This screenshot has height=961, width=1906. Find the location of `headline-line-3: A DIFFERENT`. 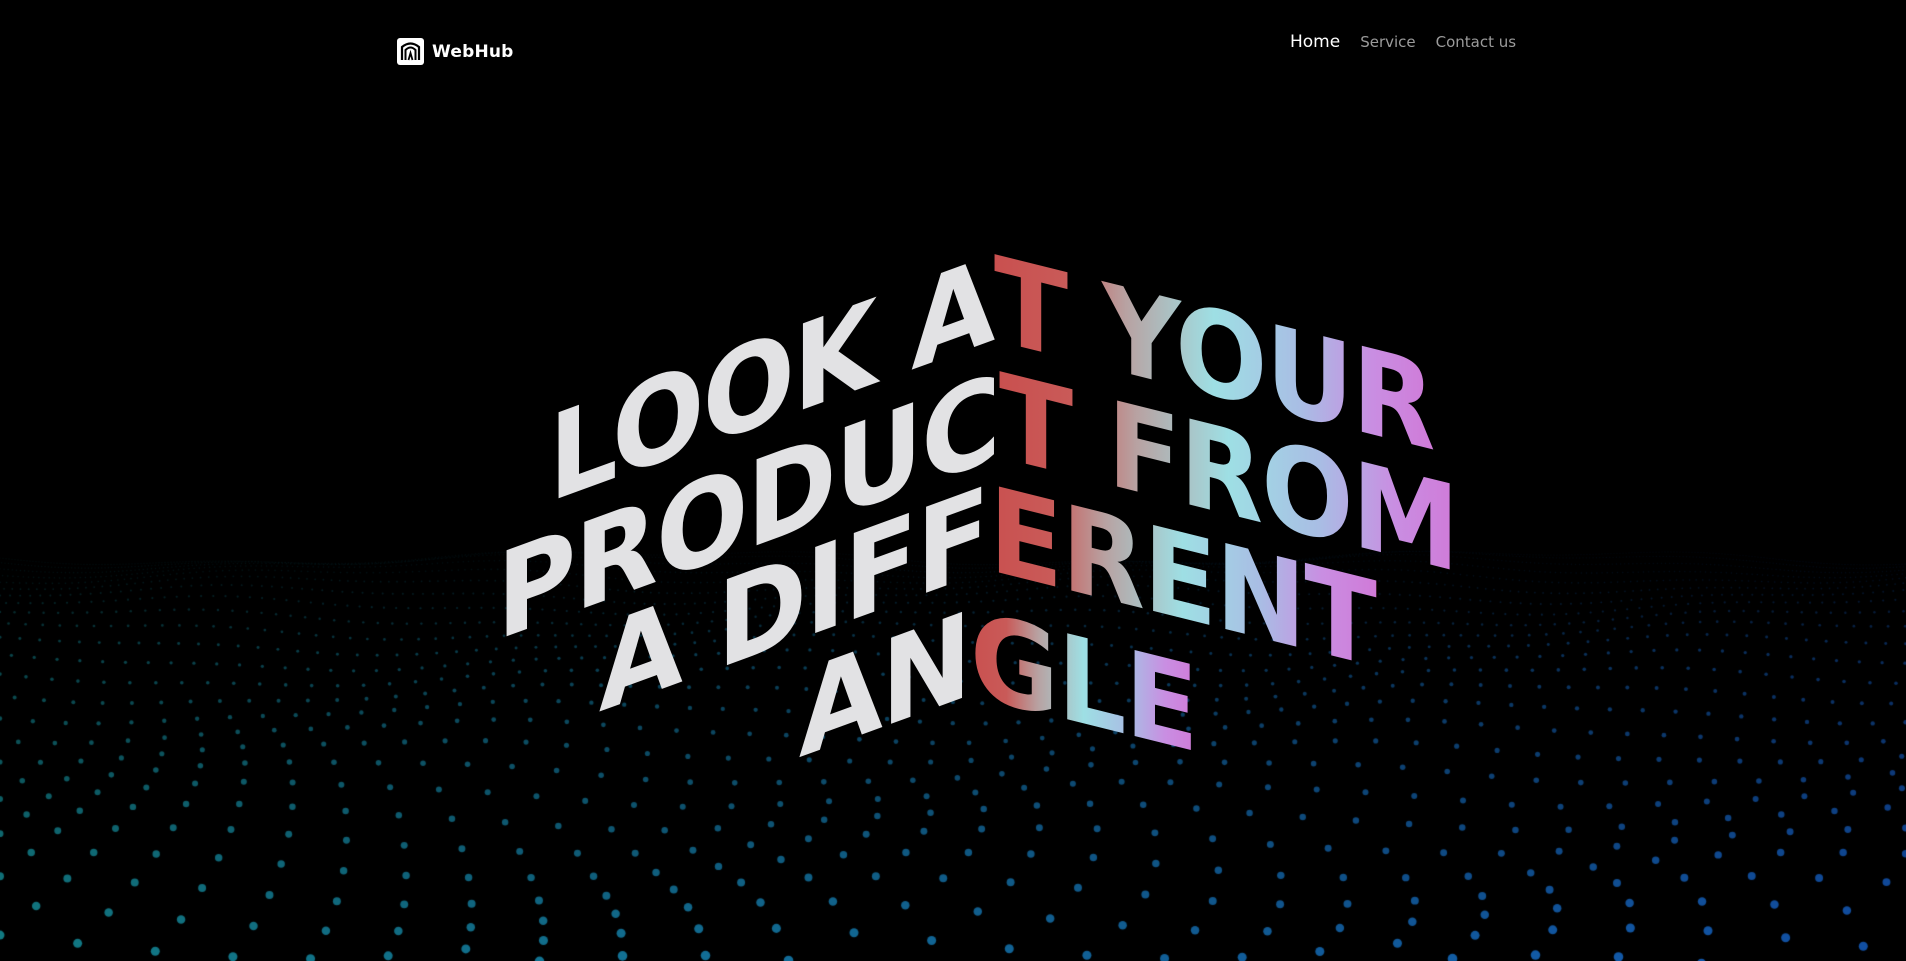

headline-line-3: A DIFFERENT is located at coordinates (987, 600).